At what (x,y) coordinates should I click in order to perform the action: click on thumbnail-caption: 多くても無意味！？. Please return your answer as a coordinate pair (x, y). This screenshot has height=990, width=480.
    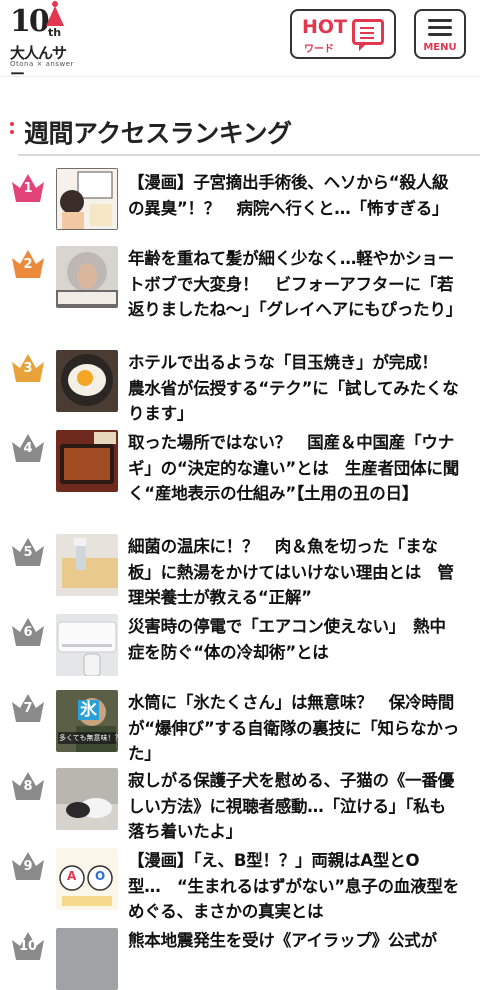
    Looking at the image, I should click on (88, 738).